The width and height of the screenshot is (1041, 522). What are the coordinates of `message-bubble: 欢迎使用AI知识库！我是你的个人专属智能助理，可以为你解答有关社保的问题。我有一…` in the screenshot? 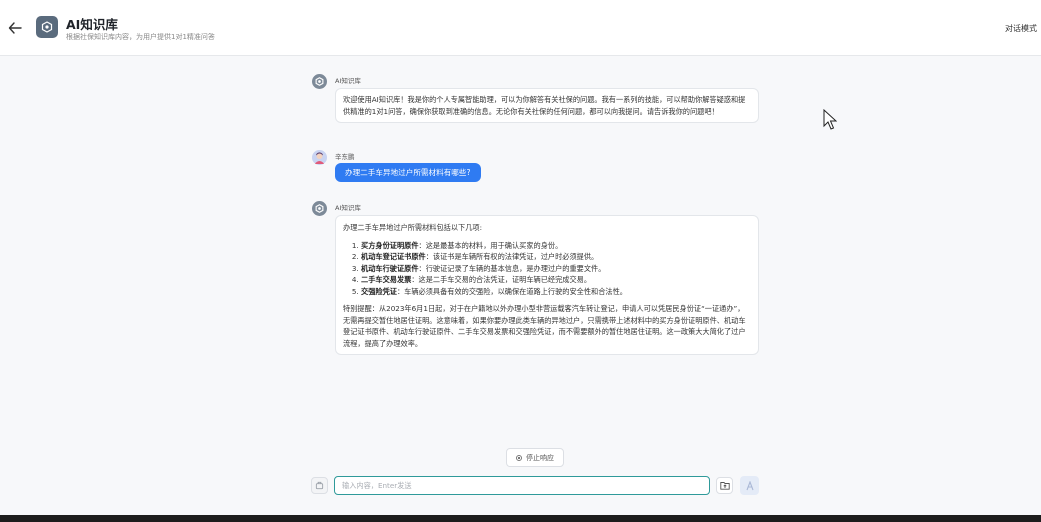 It's located at (547, 105).